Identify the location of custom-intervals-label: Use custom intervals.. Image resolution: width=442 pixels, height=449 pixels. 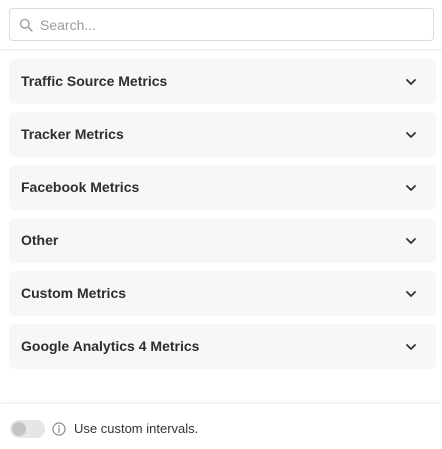
(136, 428).